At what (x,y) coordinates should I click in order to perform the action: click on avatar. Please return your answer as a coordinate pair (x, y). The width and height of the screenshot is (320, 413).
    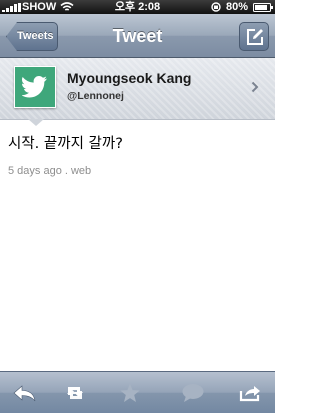
    Looking at the image, I should click on (35, 87).